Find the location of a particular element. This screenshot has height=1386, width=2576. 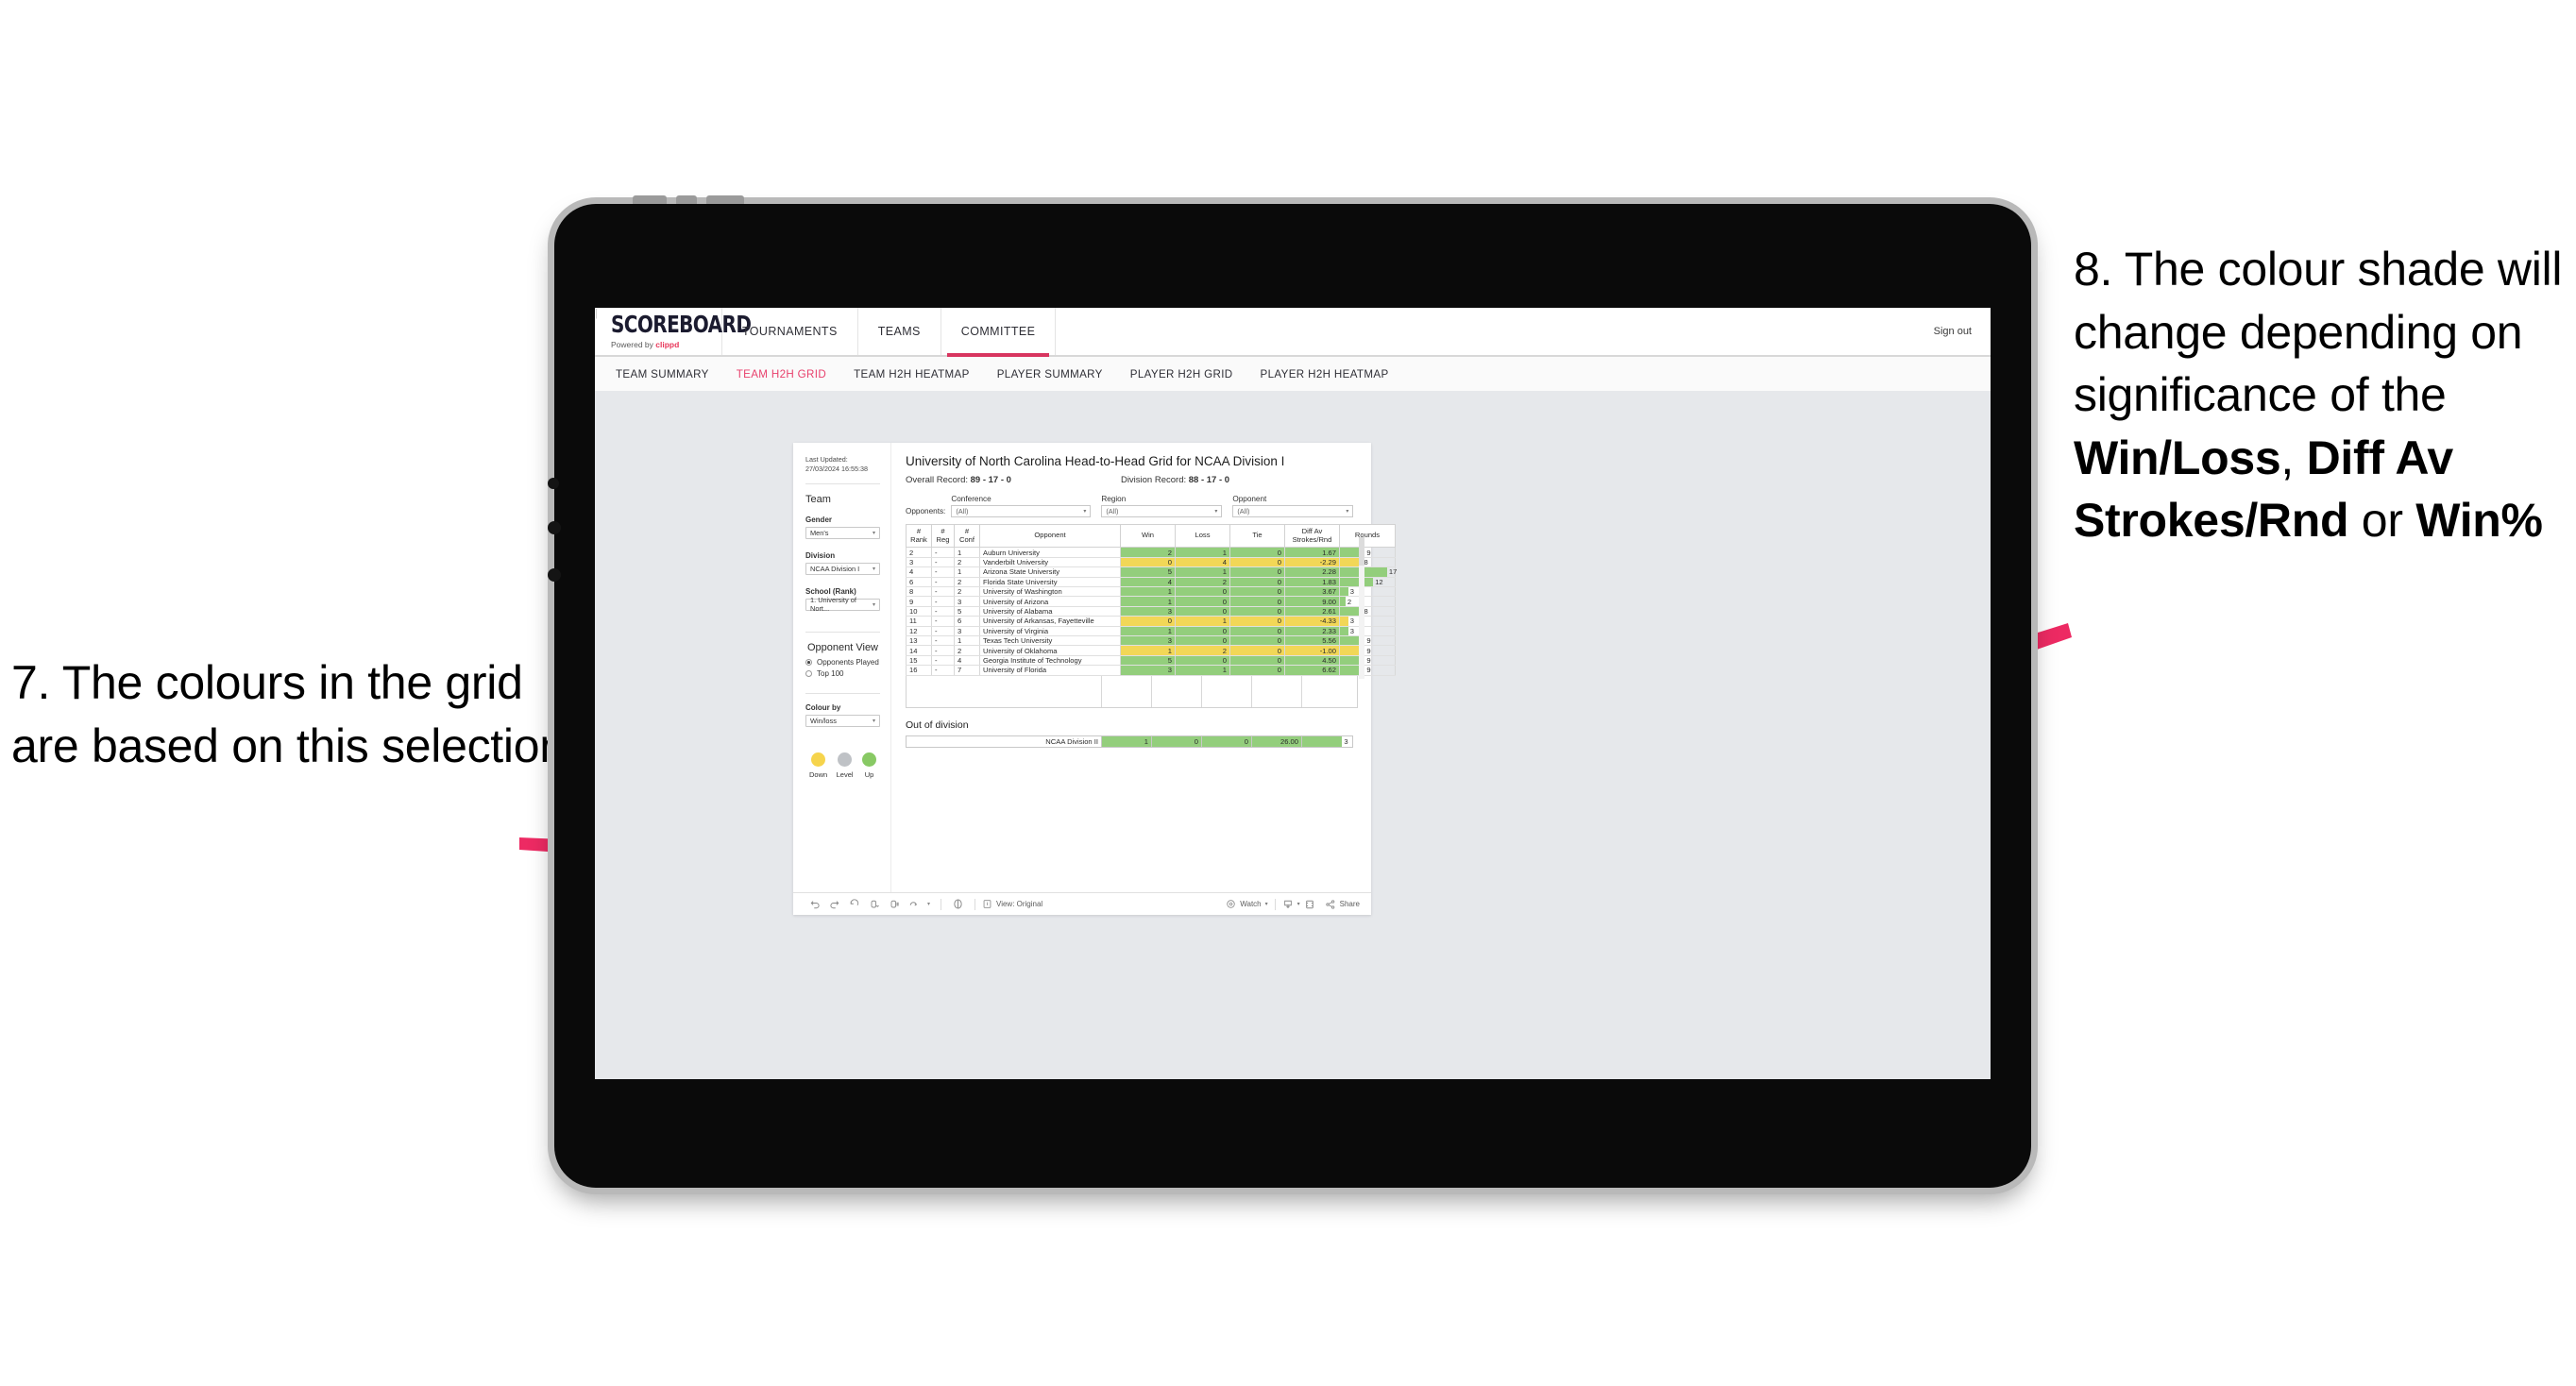

division-select: NCAA Division I ▾ is located at coordinates (842, 569).